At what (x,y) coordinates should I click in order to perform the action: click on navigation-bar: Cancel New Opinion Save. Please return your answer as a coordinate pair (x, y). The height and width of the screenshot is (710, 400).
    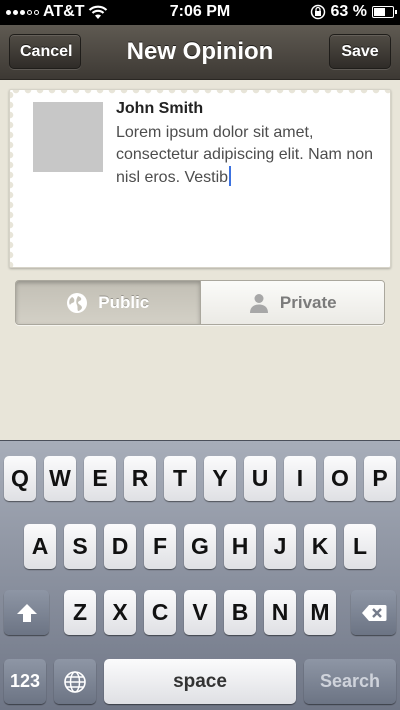
    Looking at the image, I should click on (200, 52).